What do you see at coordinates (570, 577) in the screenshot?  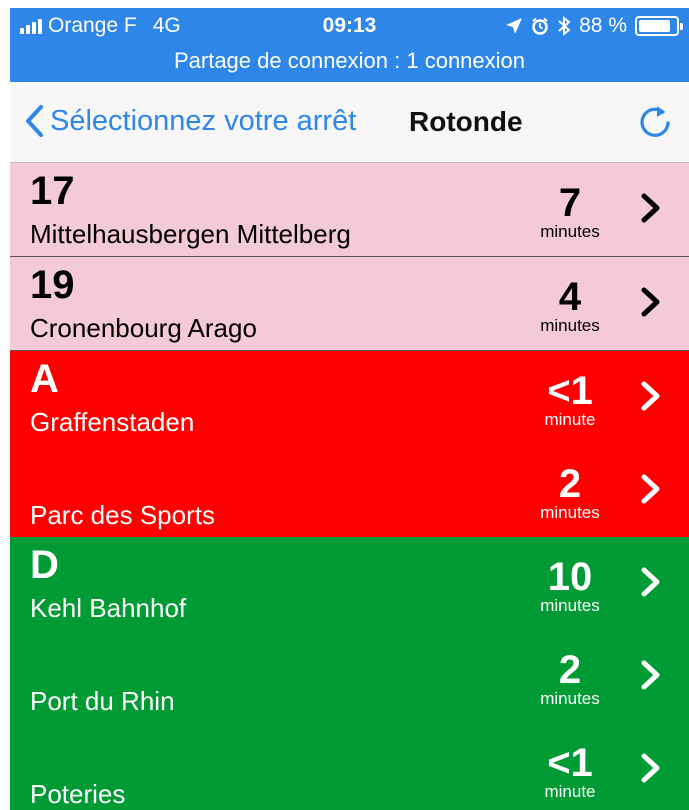 I see `wait-time-value: 10` at bounding box center [570, 577].